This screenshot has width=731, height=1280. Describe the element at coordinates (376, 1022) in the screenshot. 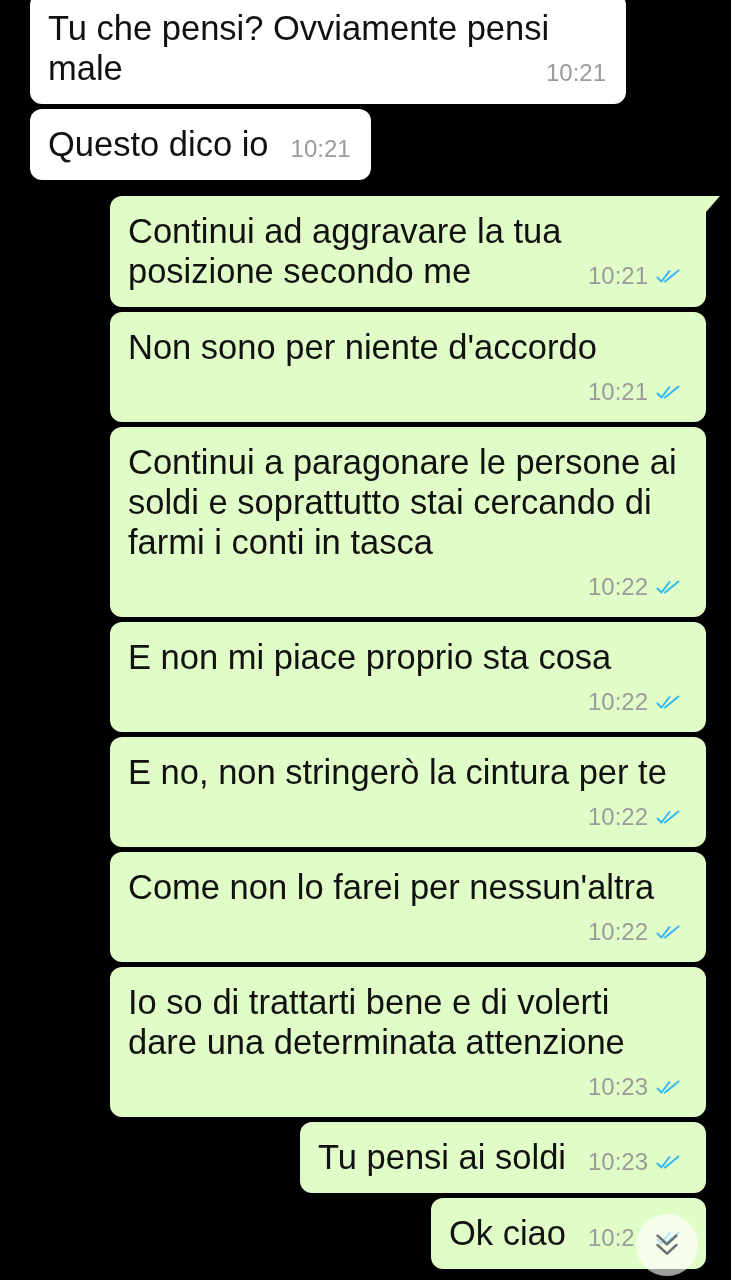

I see `message-text: Io so di trattarti bene e di volerti dare una determinata attenzione` at that location.